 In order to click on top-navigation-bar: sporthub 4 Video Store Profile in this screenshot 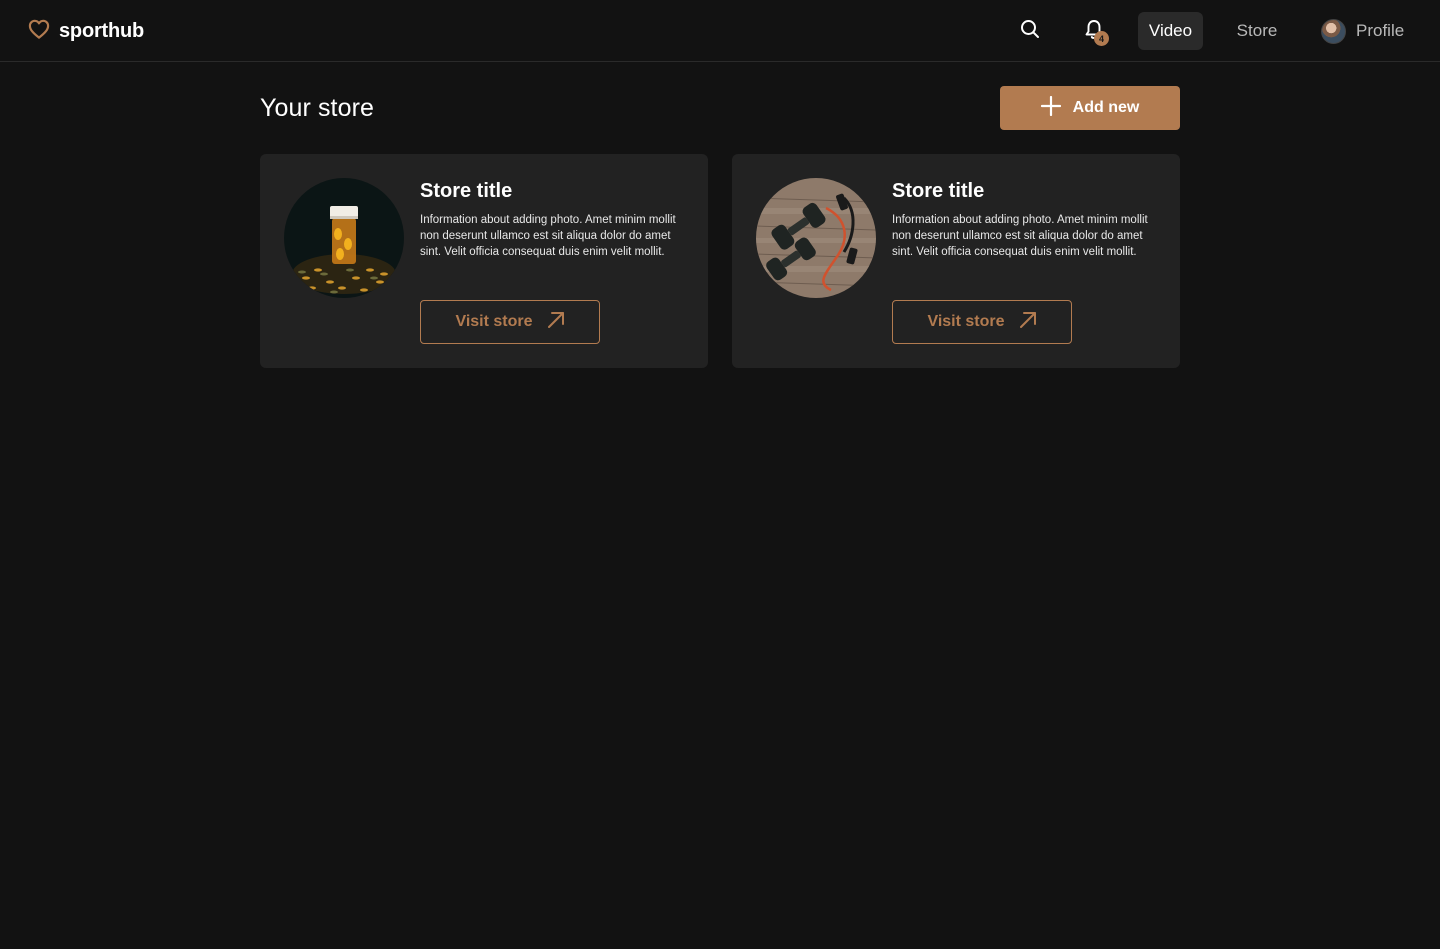, I will do `click(720, 31)`.